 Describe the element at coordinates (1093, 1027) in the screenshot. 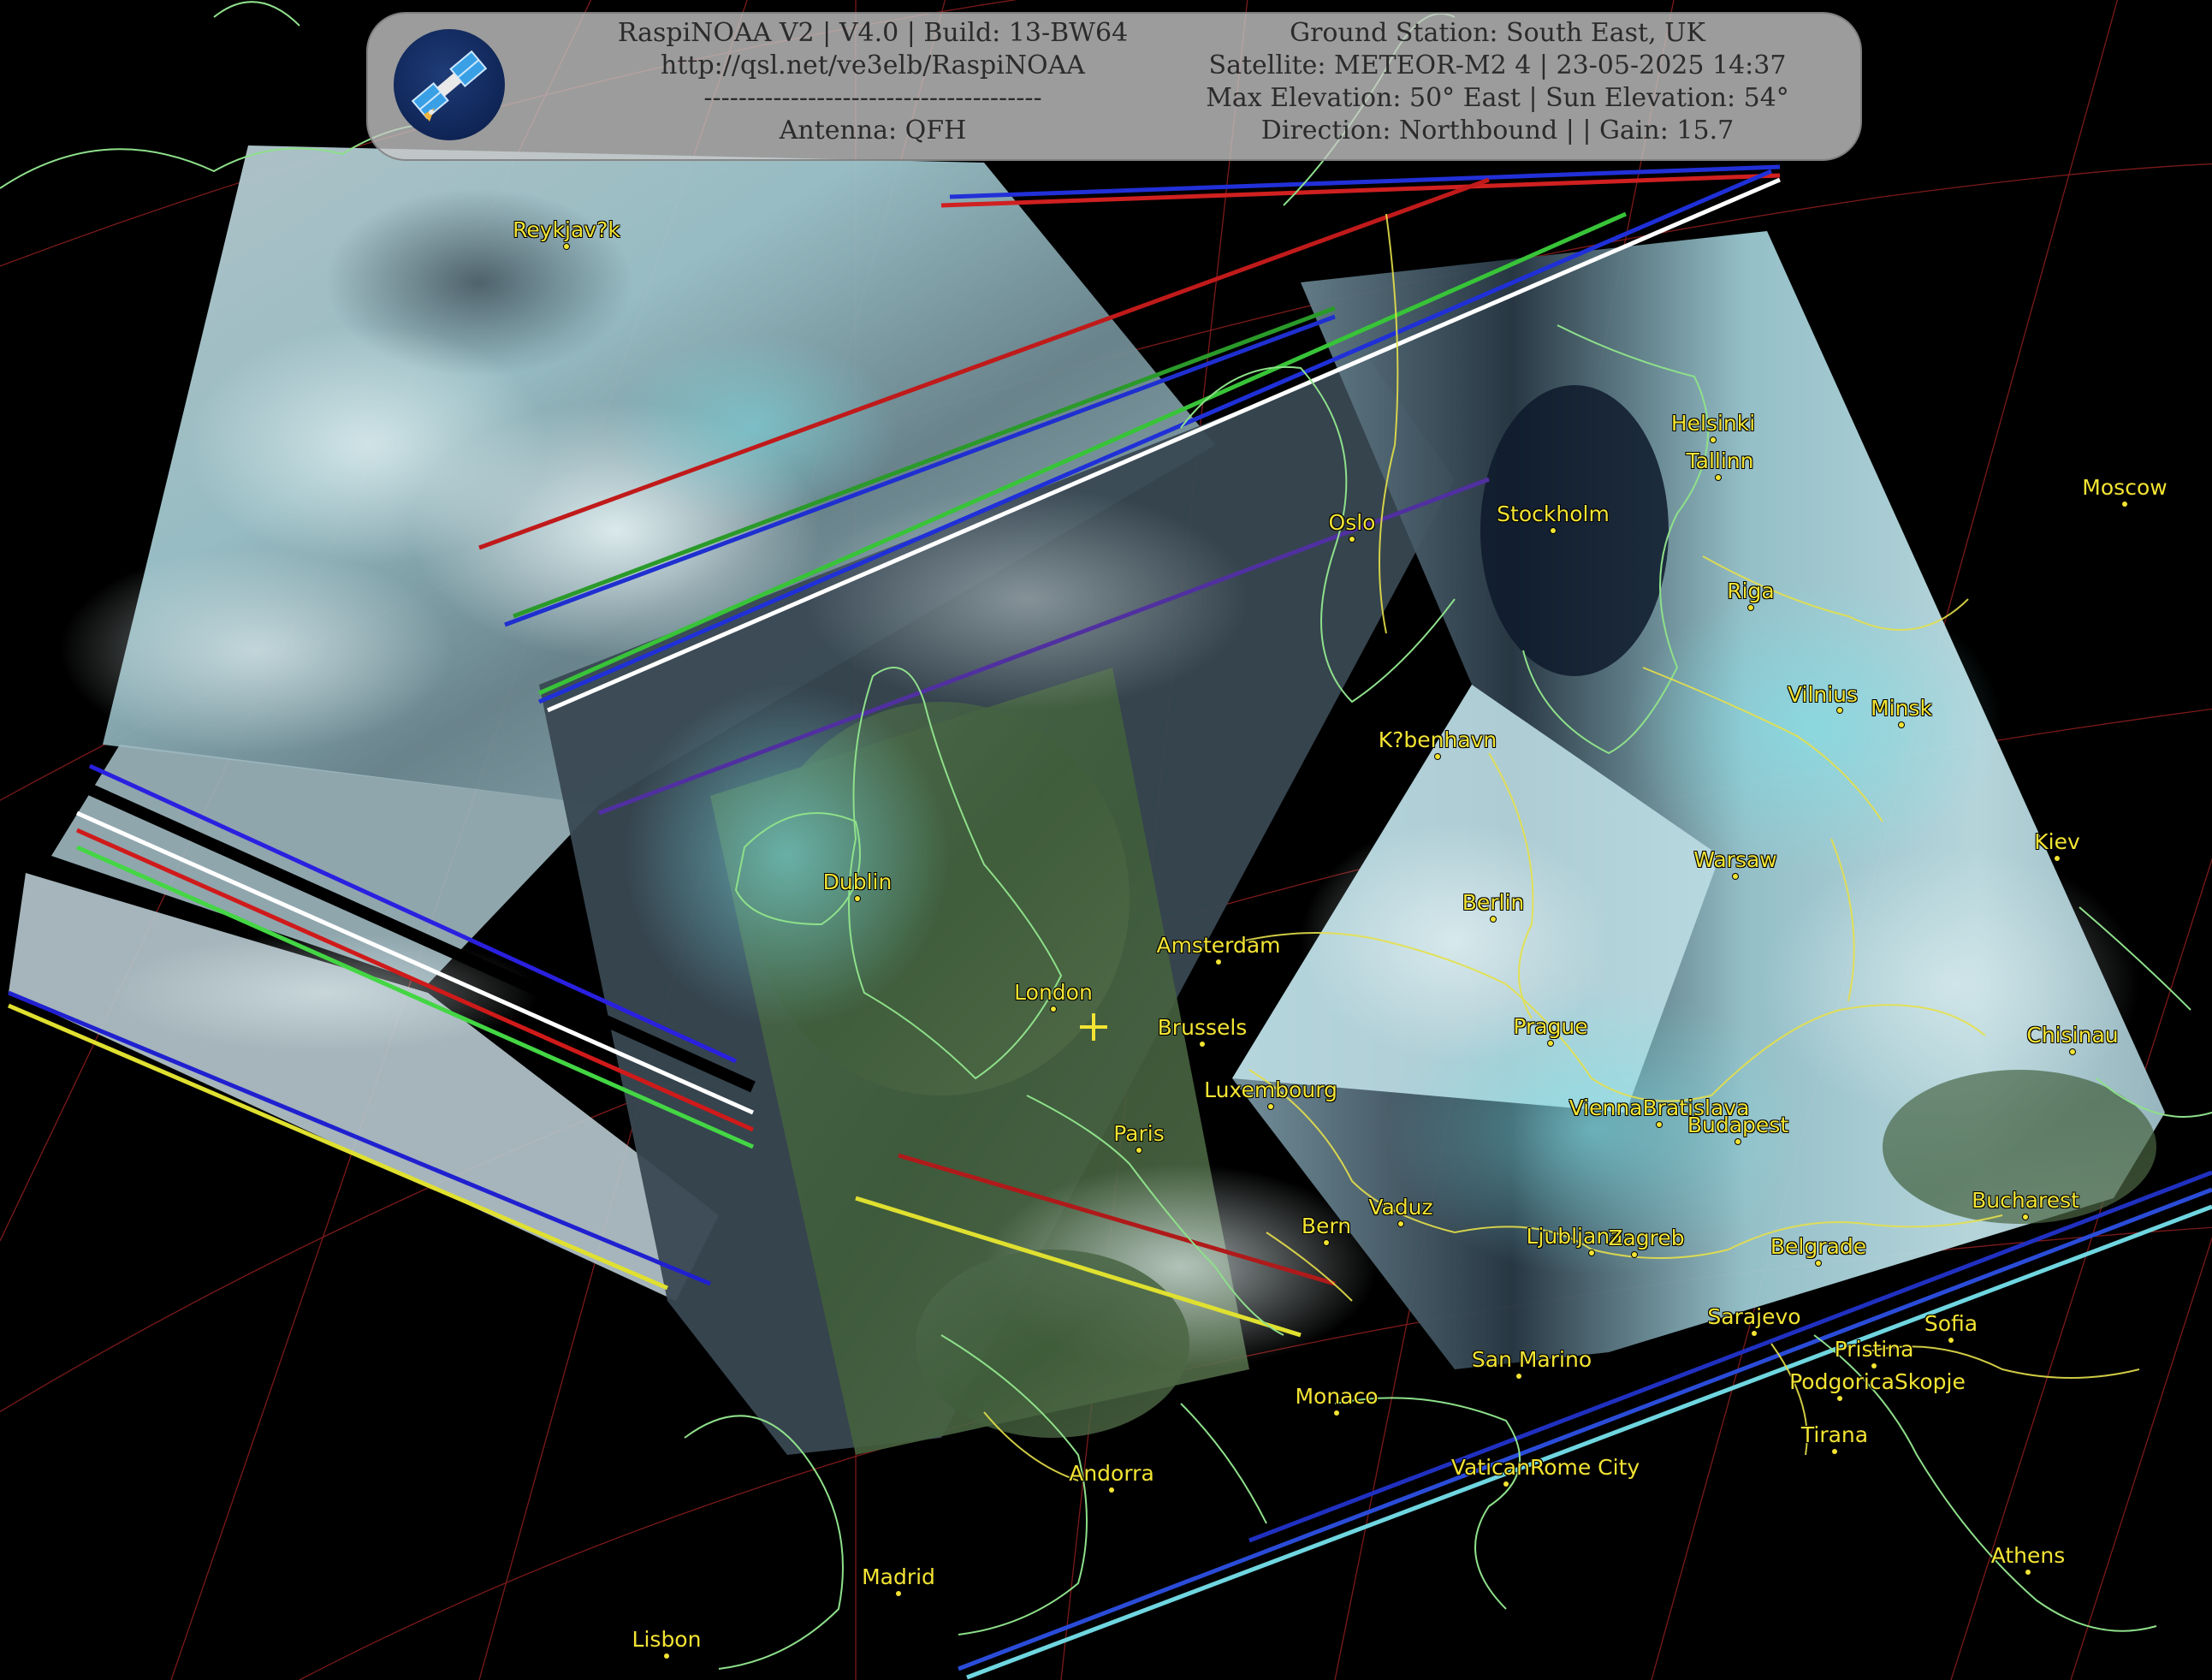

I see `ground-station-cross-icon` at that location.